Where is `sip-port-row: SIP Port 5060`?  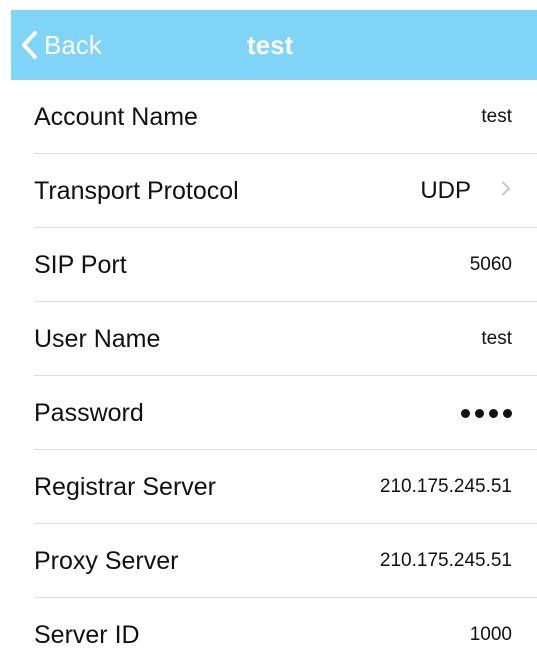
sip-port-row: SIP Port 5060 is located at coordinates (268, 265).